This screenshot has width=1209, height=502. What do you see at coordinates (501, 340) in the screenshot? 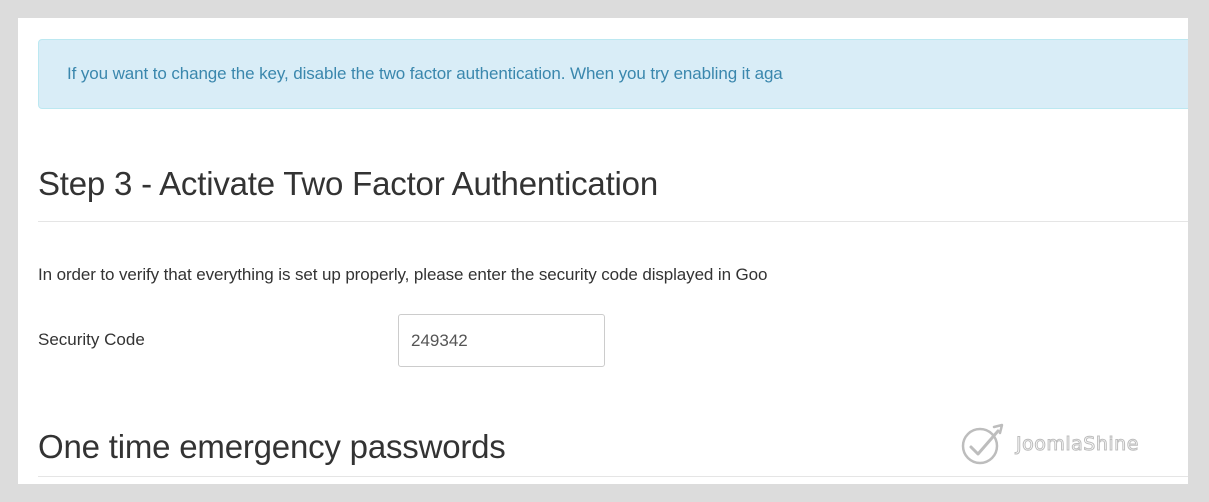
I see `security-code-input` at bounding box center [501, 340].